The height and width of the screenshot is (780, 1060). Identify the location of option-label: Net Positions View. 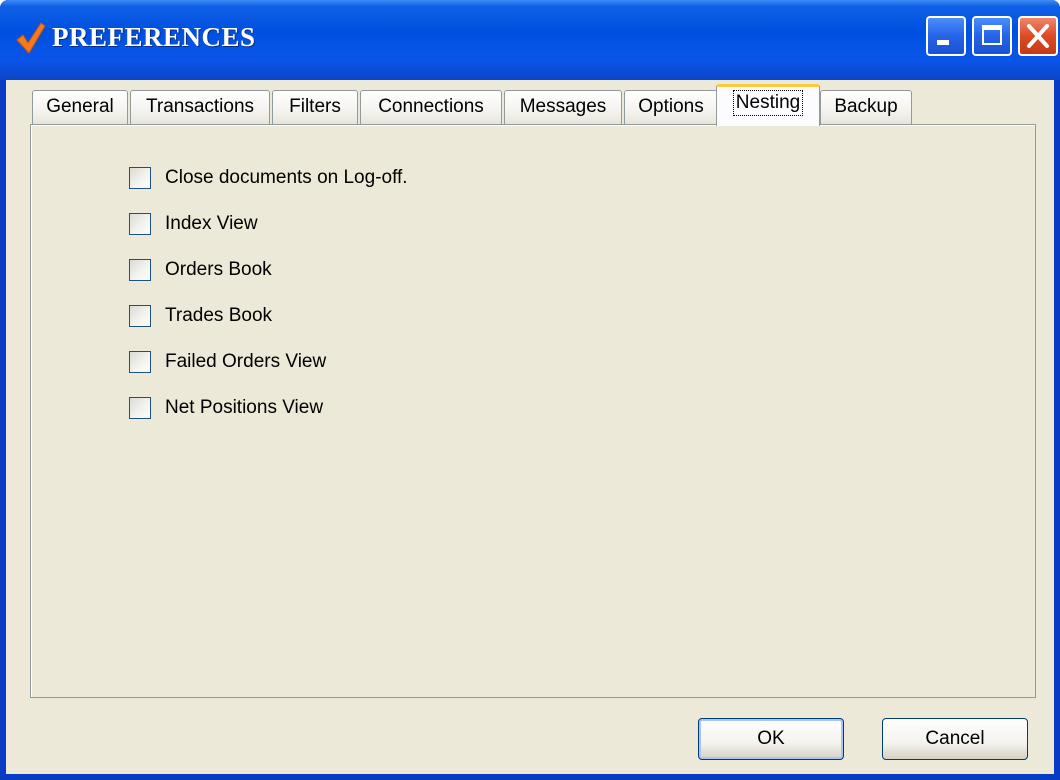
(244, 407).